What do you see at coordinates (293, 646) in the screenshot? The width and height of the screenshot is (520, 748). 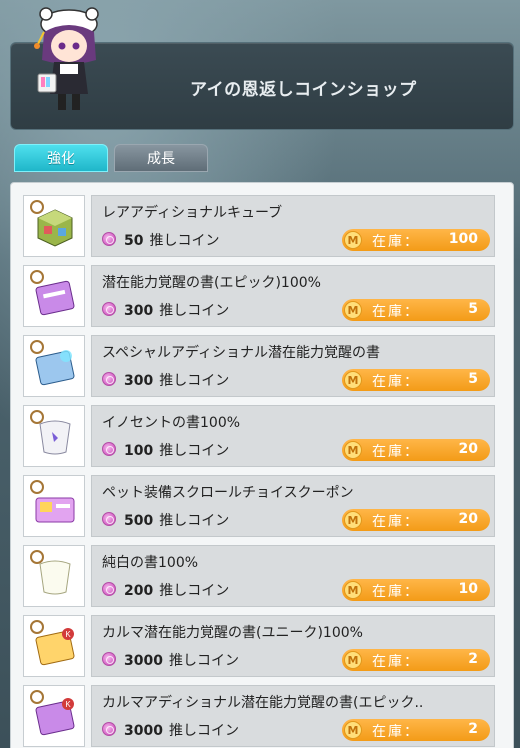 I see `item-info: カルマ潜在能力覚醒の書(ユニーク)100% 3000 推しコイン M 在庫： 2` at bounding box center [293, 646].